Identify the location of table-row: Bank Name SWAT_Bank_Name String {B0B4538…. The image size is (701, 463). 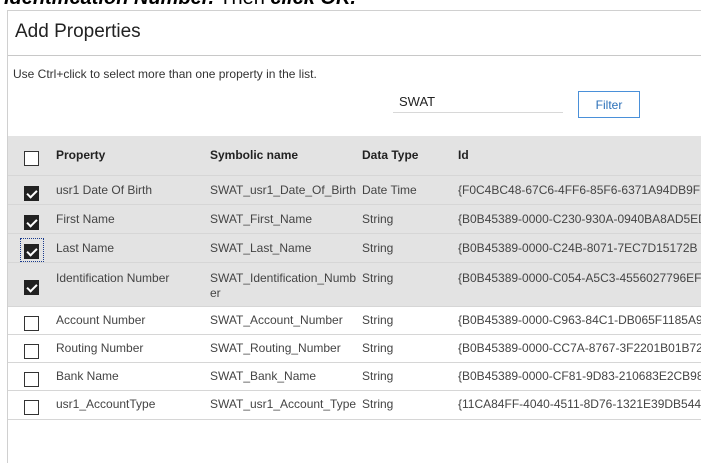
(354, 377).